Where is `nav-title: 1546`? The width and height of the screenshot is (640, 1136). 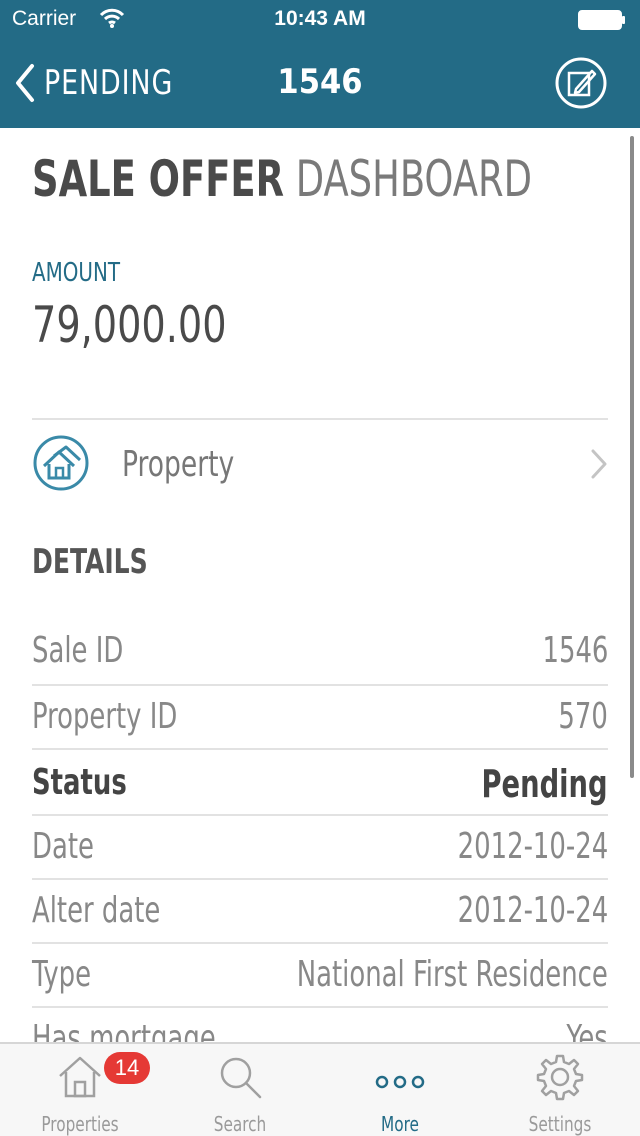 nav-title: 1546 is located at coordinates (320, 82).